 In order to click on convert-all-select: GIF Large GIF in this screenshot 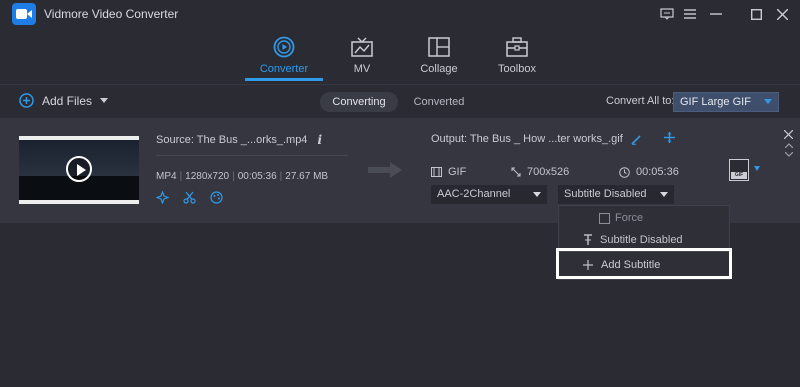, I will do `click(726, 102)`.